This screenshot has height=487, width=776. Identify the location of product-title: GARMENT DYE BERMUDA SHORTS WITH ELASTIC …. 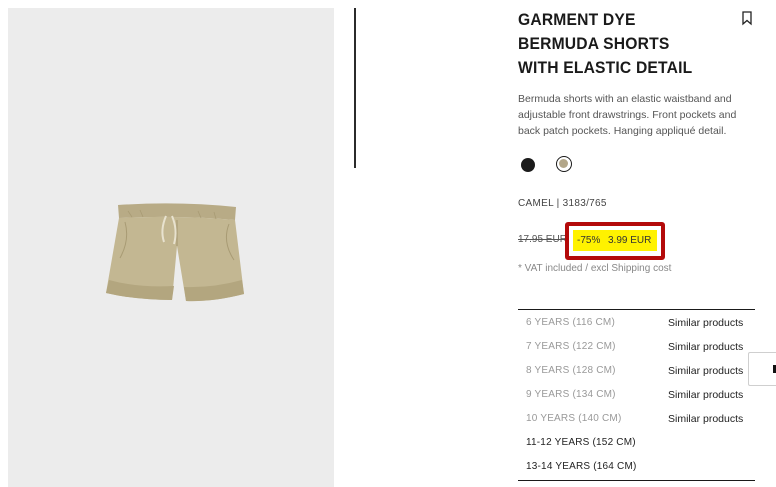
(605, 43).